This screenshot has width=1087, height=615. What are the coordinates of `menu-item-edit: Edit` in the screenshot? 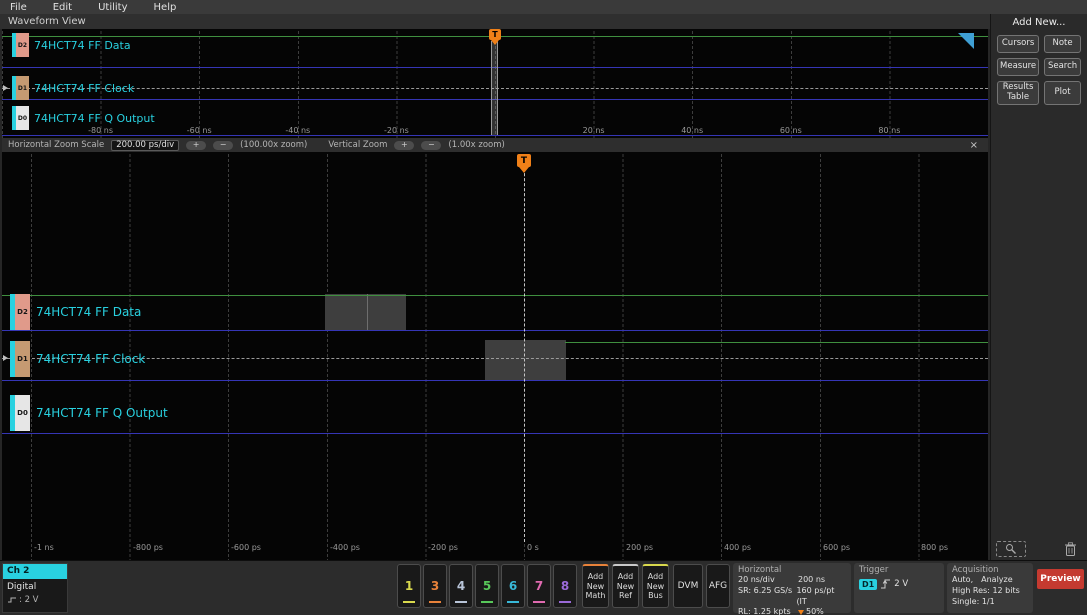 It's located at (62, 7).